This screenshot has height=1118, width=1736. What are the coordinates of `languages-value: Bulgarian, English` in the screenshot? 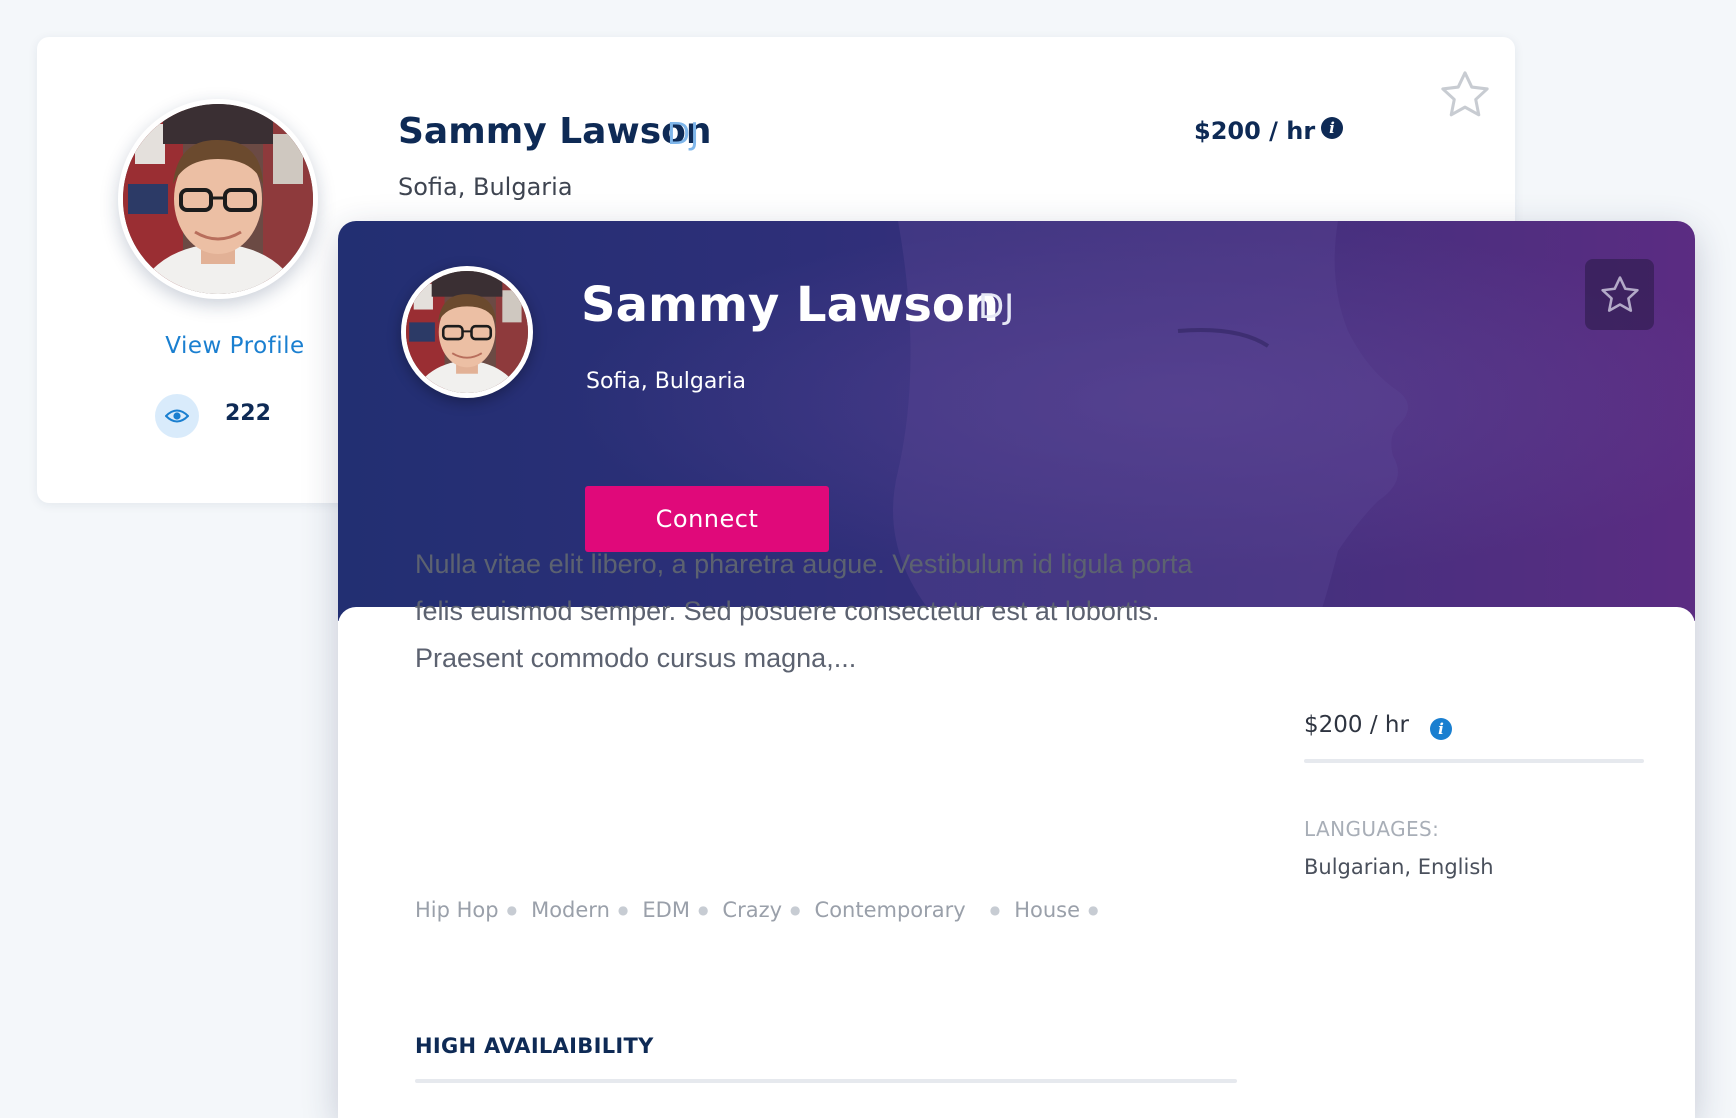 It's located at (1399, 867).